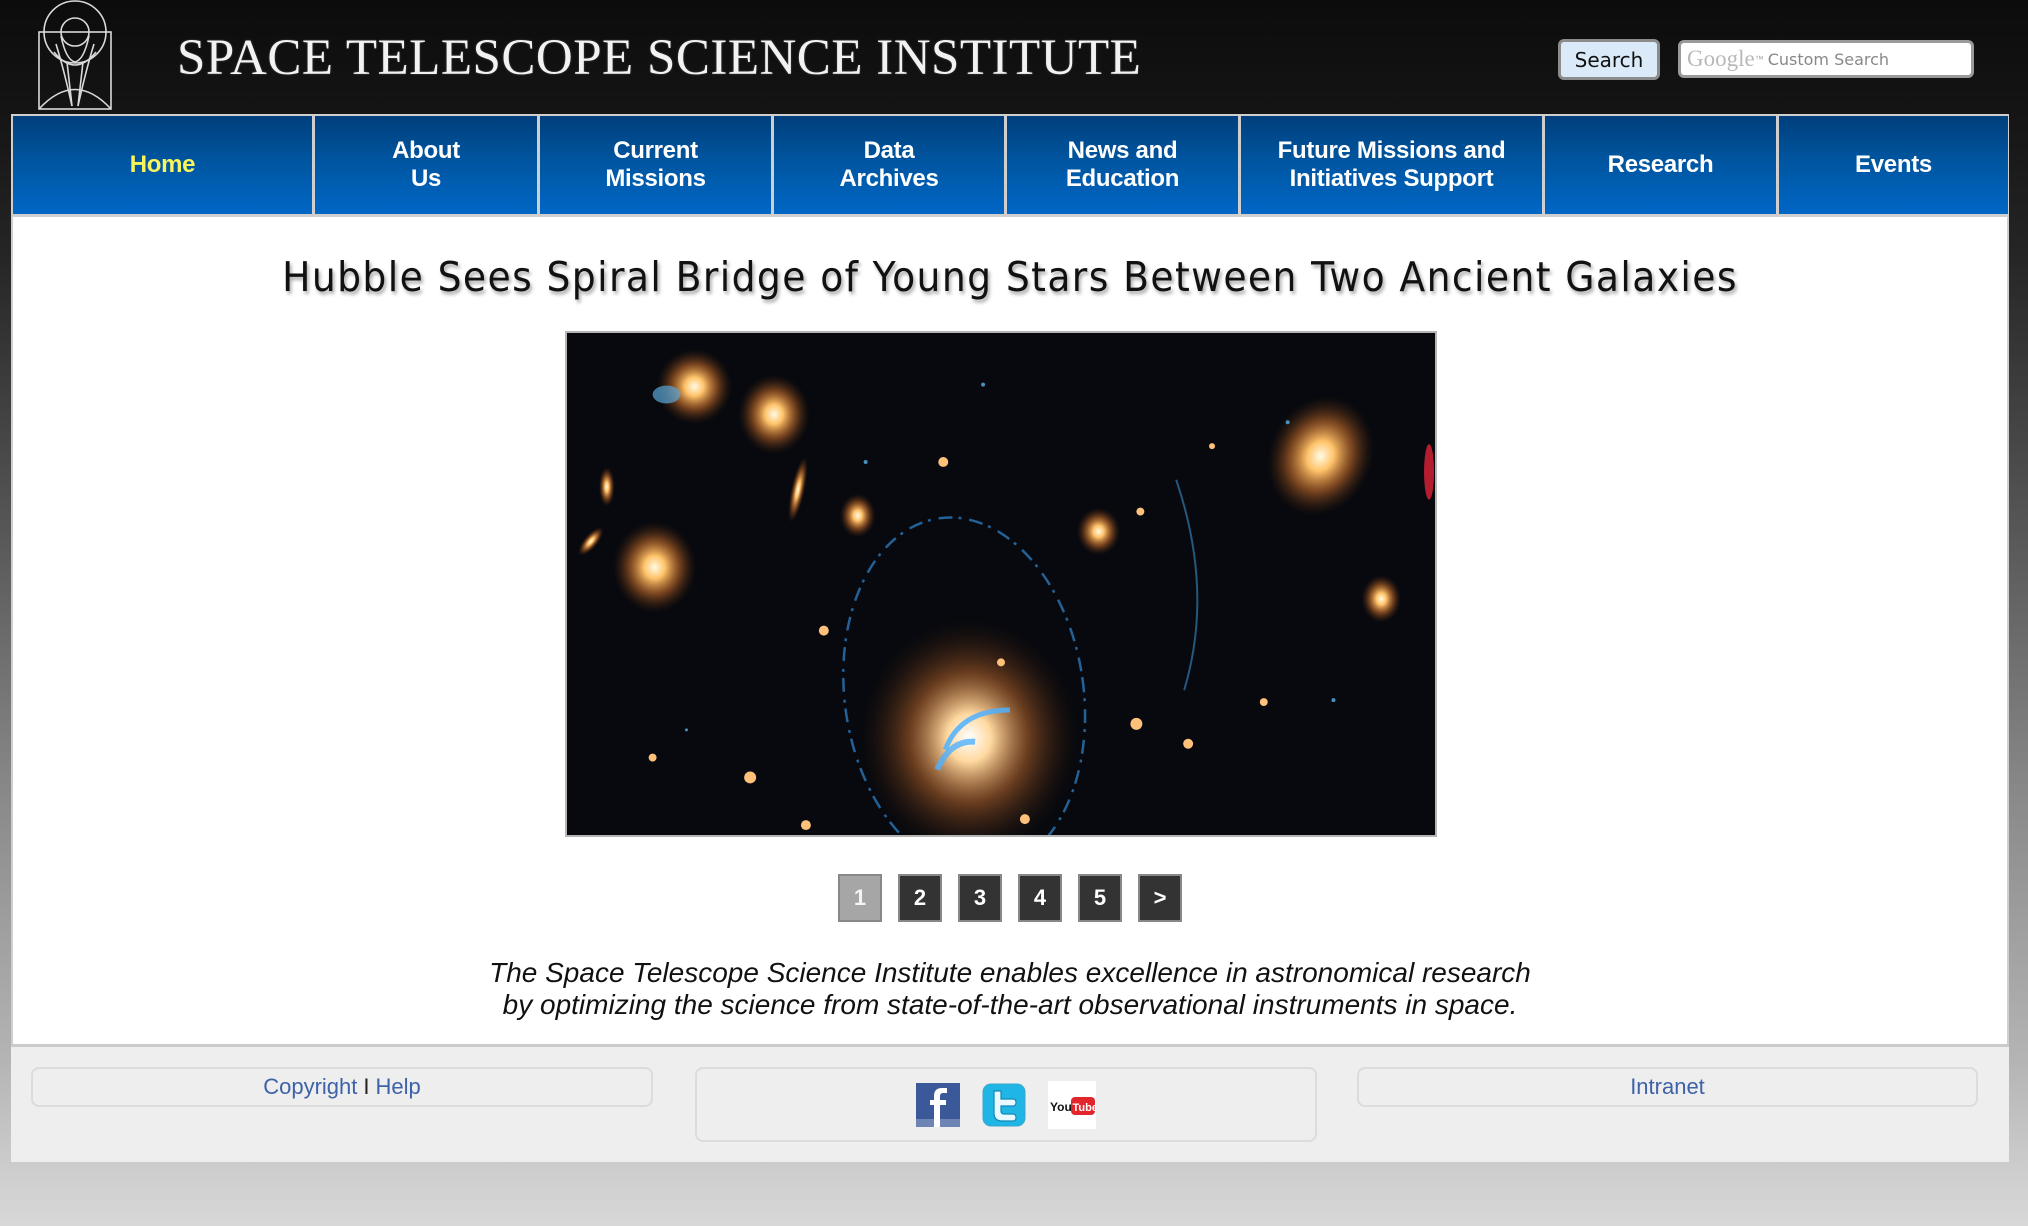 This screenshot has height=1226, width=2028. What do you see at coordinates (426, 165) in the screenshot?
I see `nav-item-about-us: About Us` at bounding box center [426, 165].